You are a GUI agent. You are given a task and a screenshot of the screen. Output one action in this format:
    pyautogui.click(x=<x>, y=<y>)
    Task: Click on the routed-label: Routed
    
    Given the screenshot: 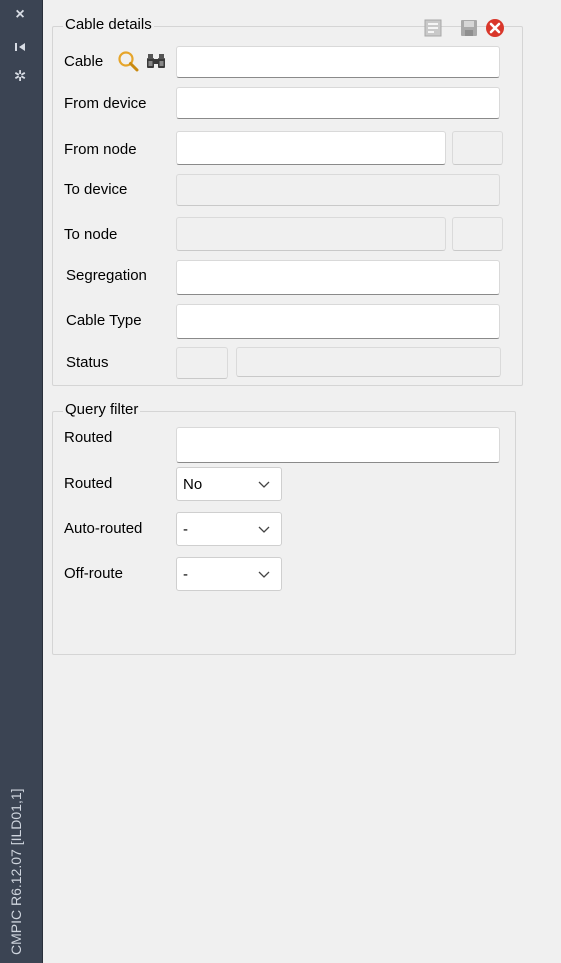 What is the action you would take?
    pyautogui.click(x=88, y=483)
    